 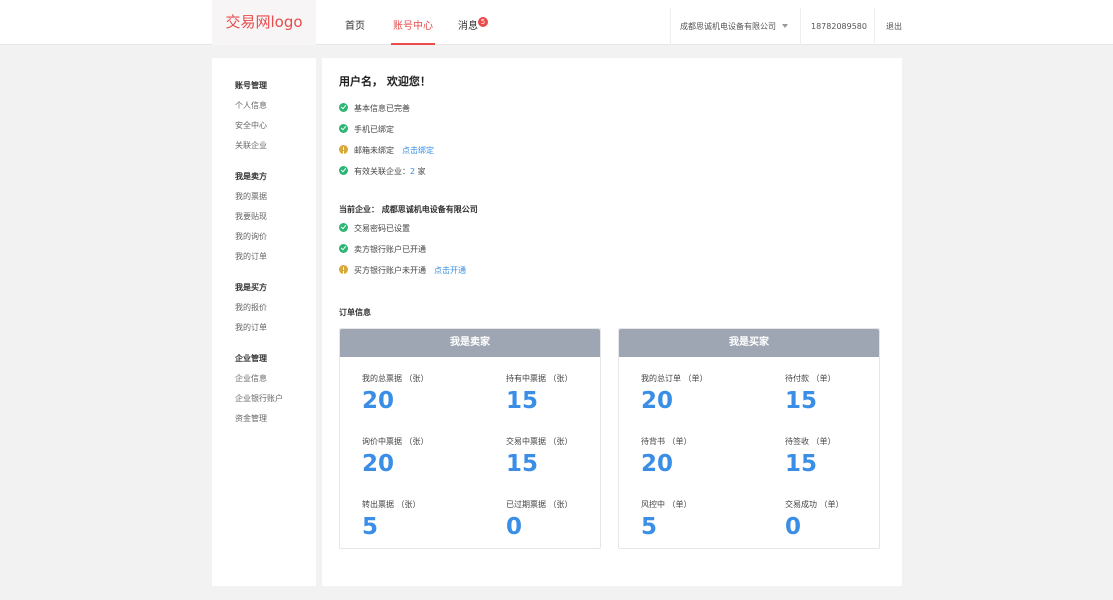 What do you see at coordinates (251, 85) in the screenshot?
I see `sidebar-group-title: 账号管理` at bounding box center [251, 85].